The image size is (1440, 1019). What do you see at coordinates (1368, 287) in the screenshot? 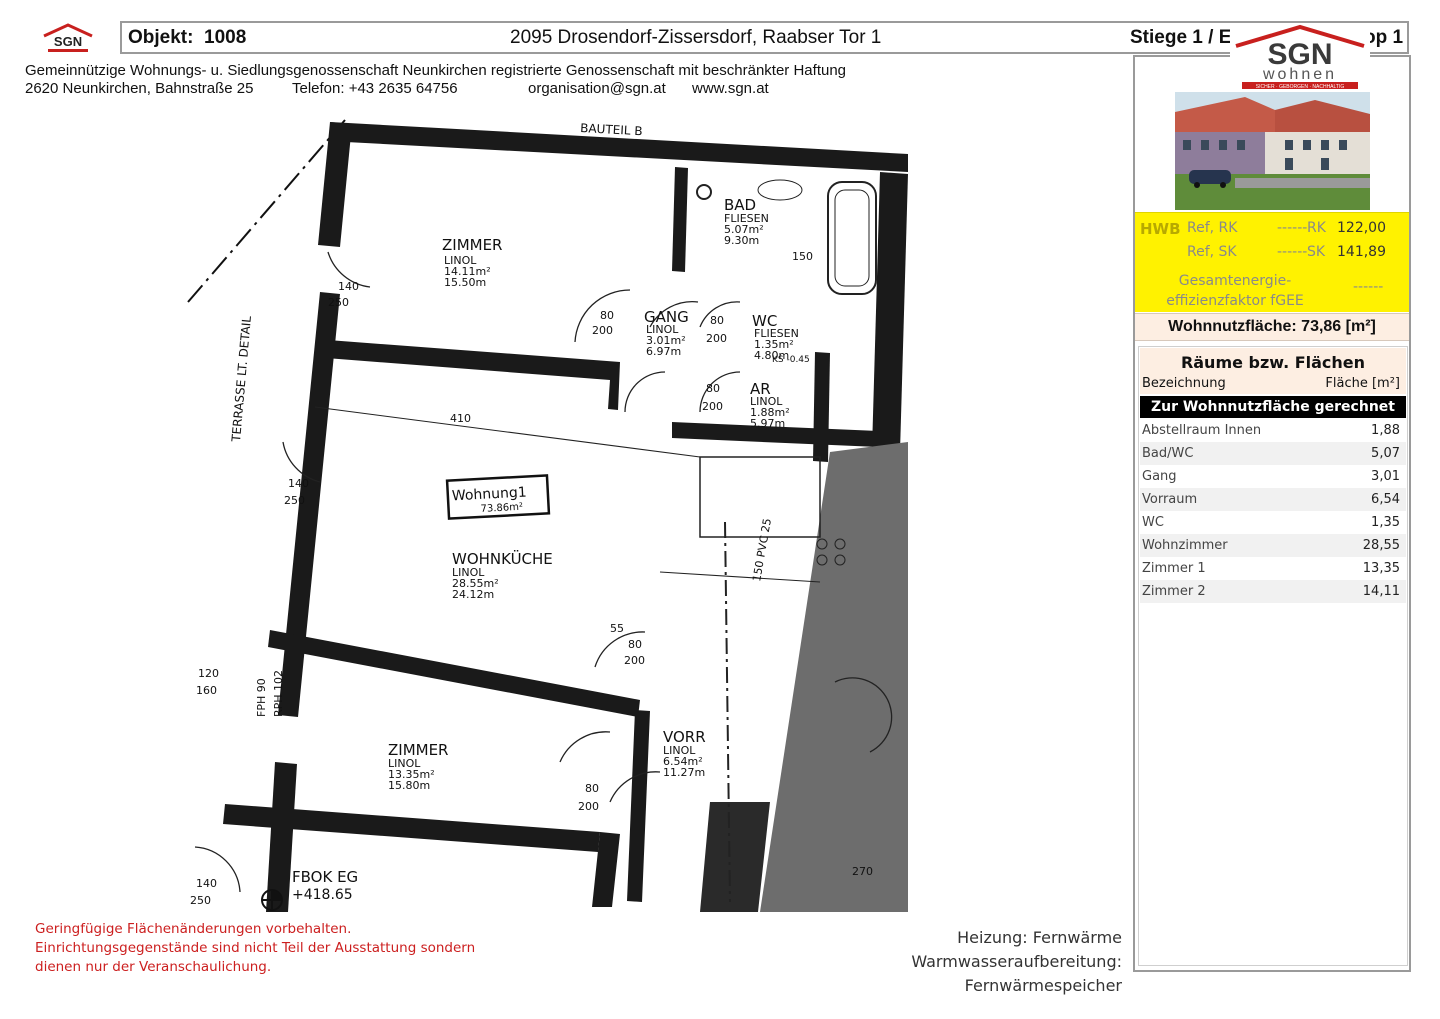
I see `fgee-value: ------` at bounding box center [1368, 287].